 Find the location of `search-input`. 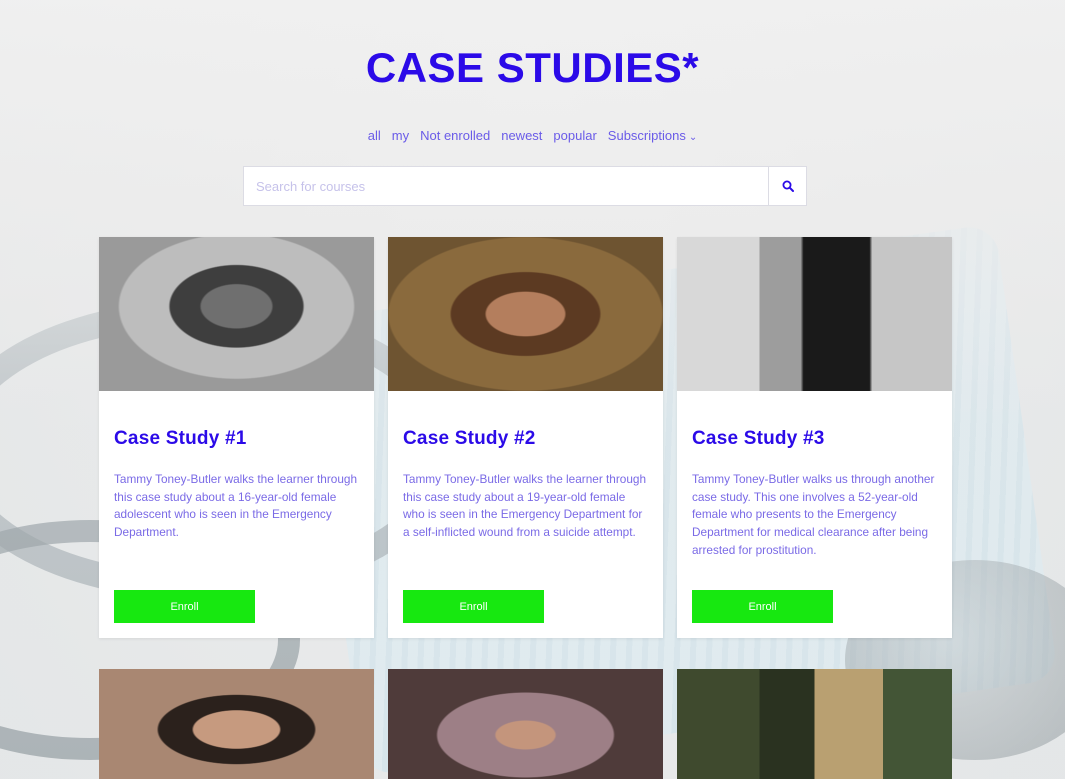

search-input is located at coordinates (506, 186).